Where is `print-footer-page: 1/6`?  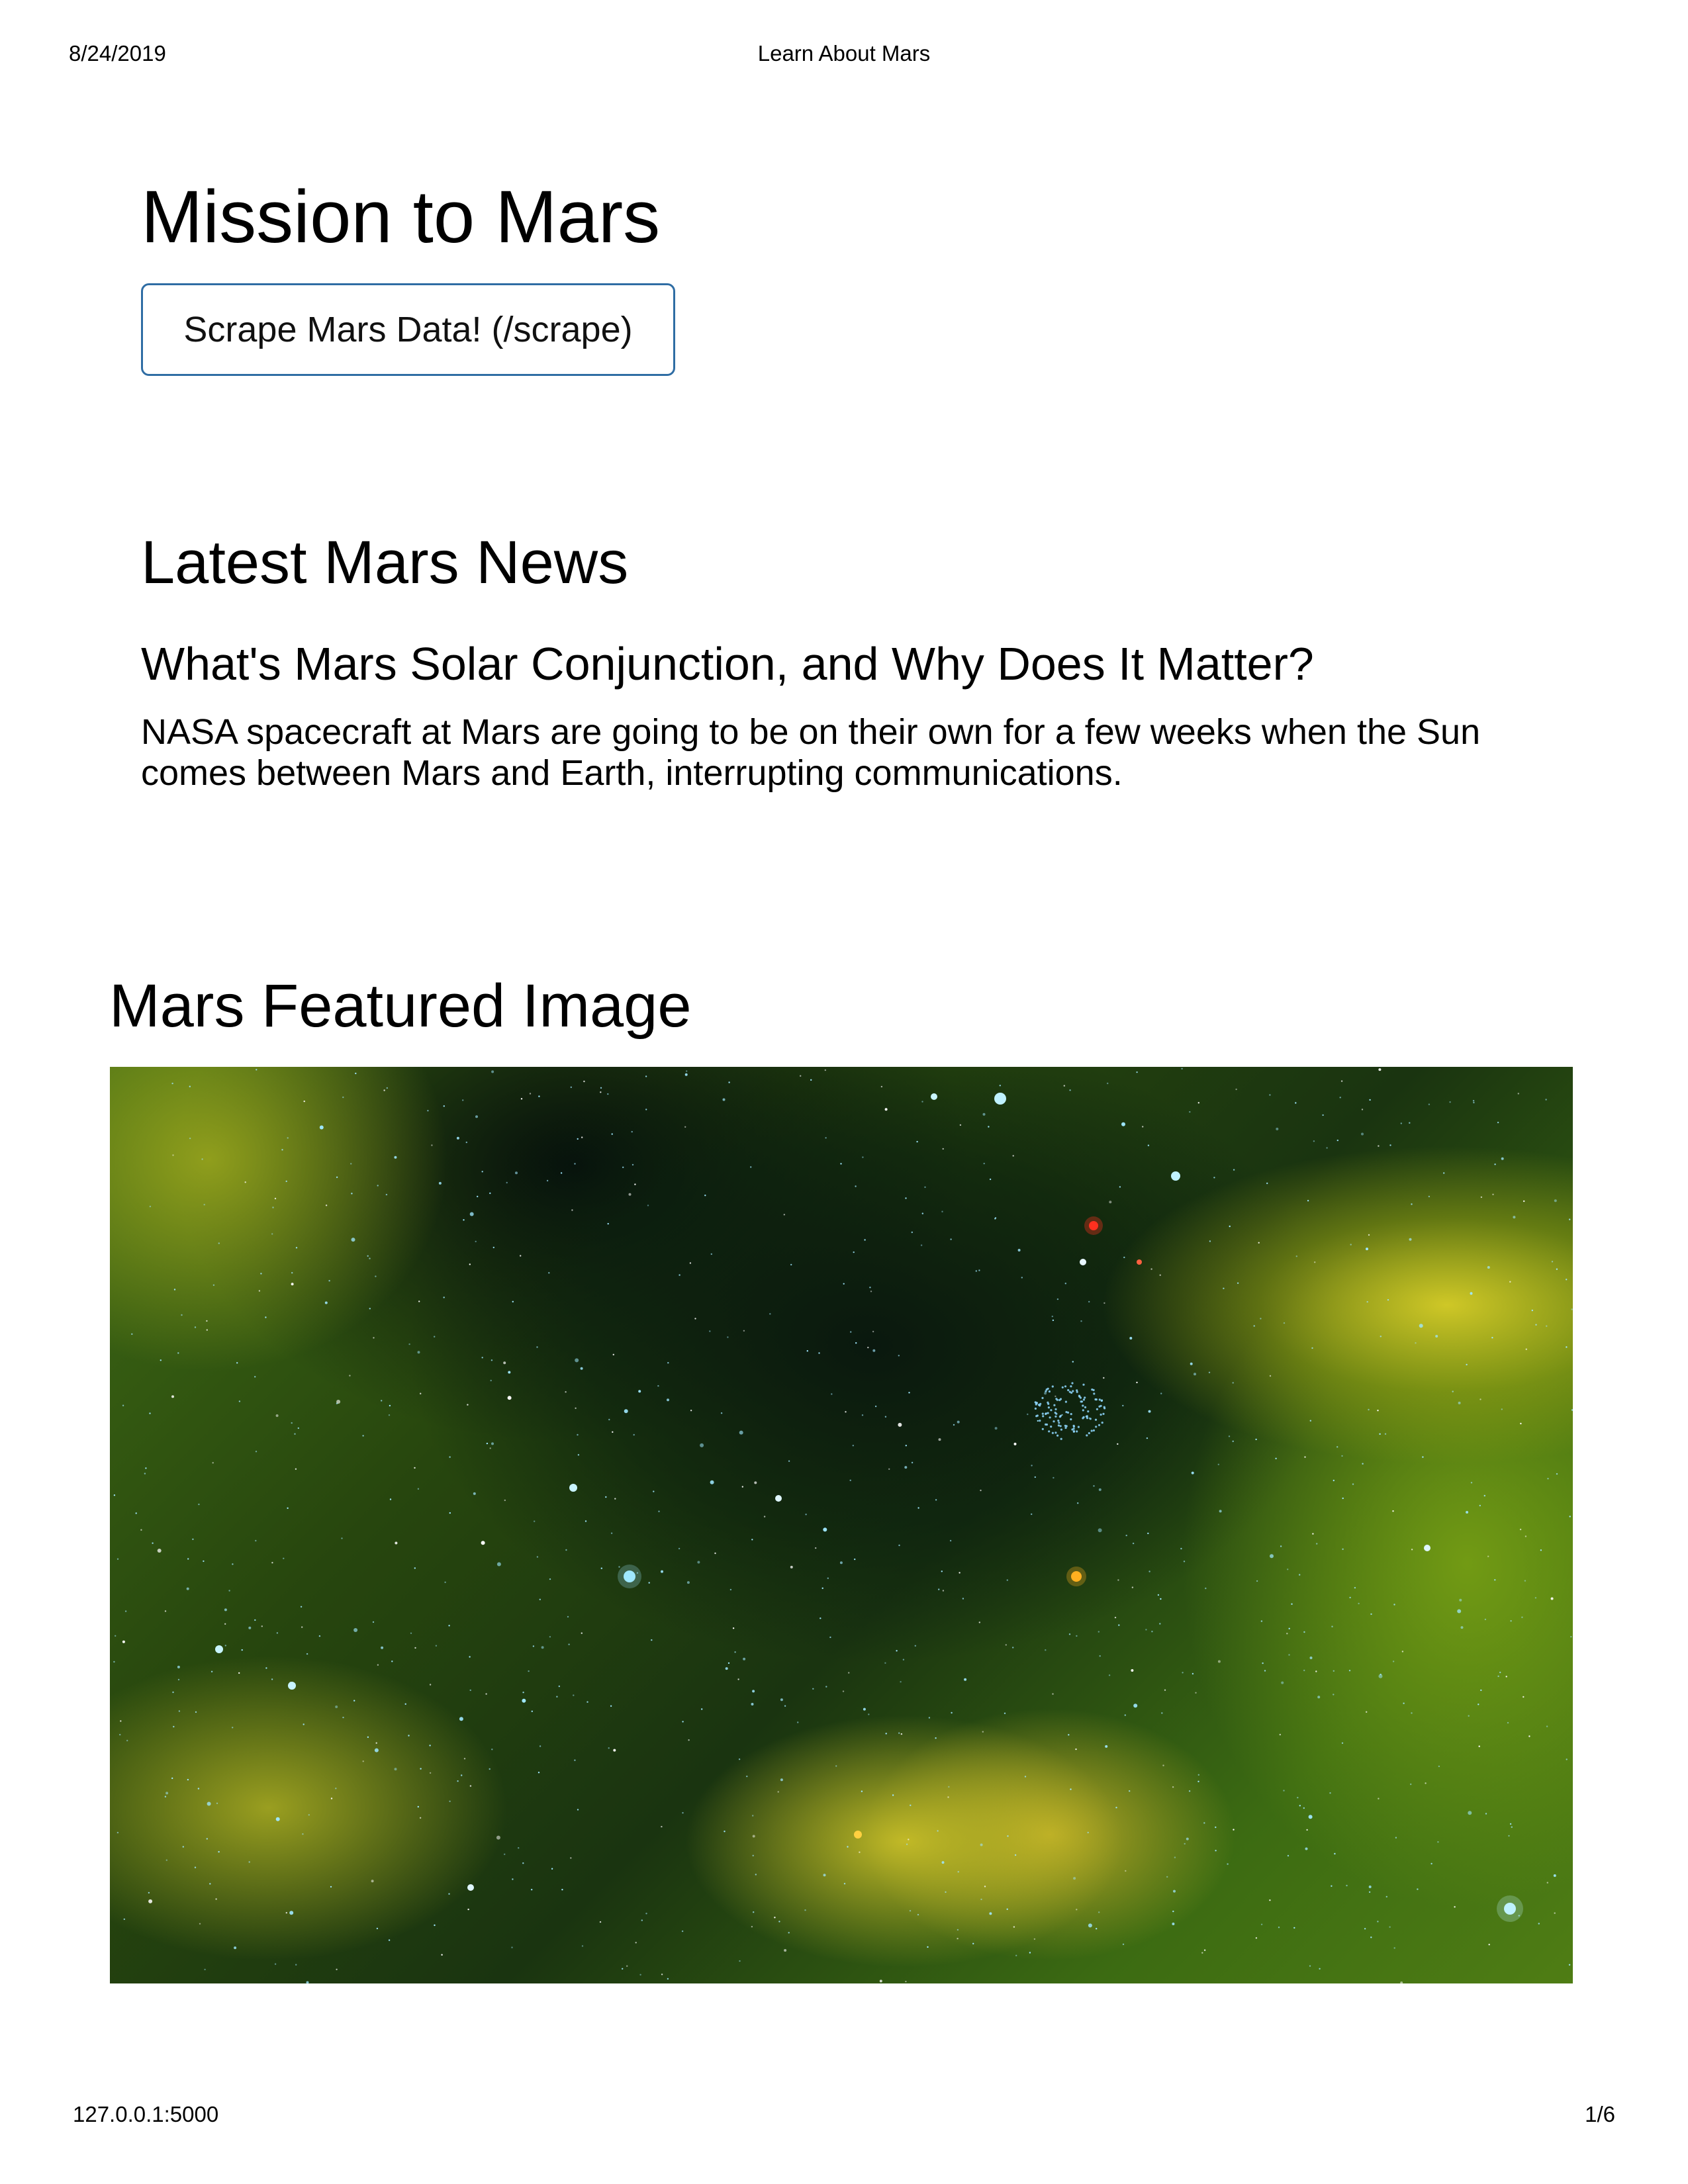 print-footer-page: 1/6 is located at coordinates (1600, 2114).